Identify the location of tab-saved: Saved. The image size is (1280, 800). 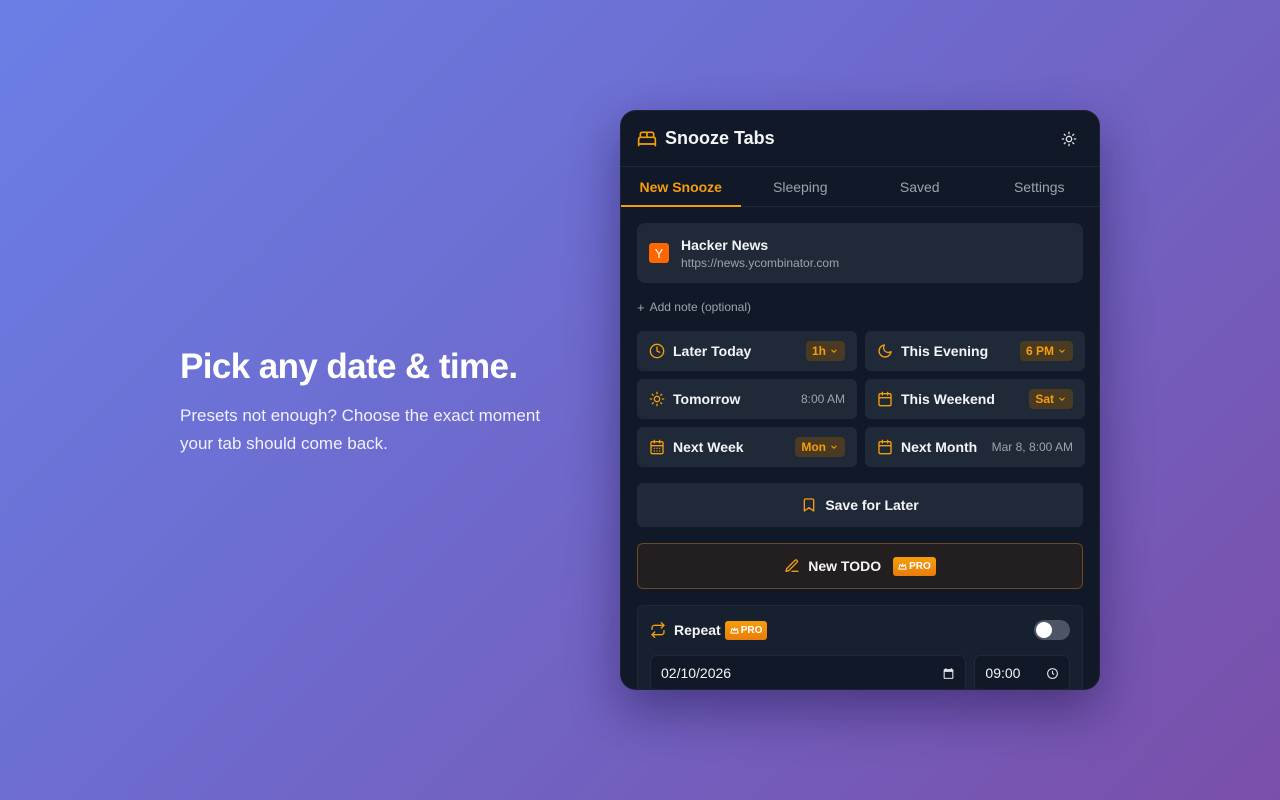
(920, 186).